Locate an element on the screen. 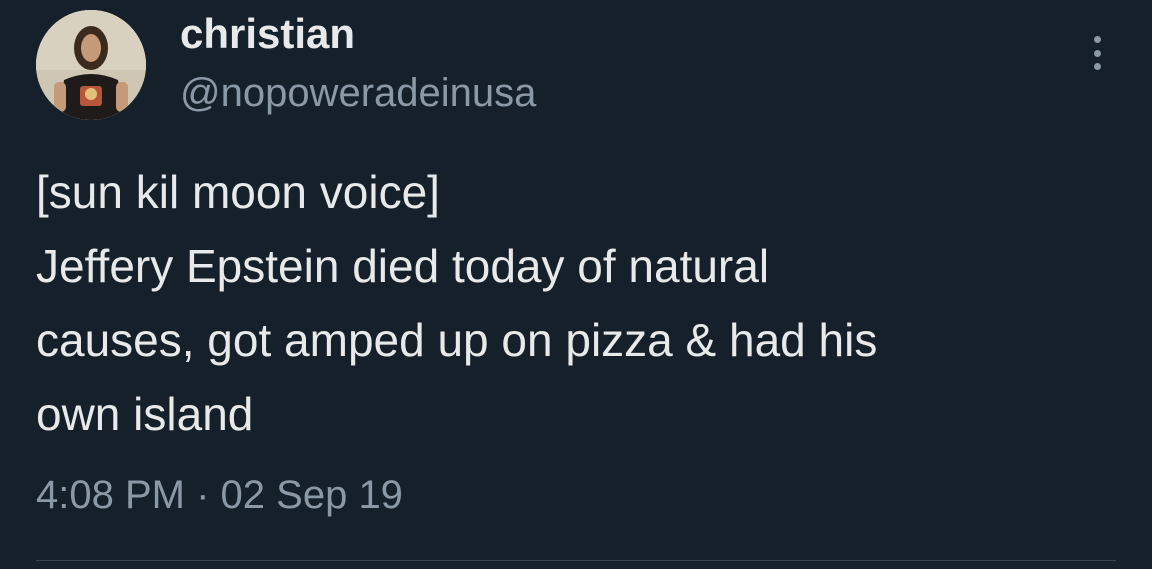 The width and height of the screenshot is (1152, 569). divider is located at coordinates (576, 560).